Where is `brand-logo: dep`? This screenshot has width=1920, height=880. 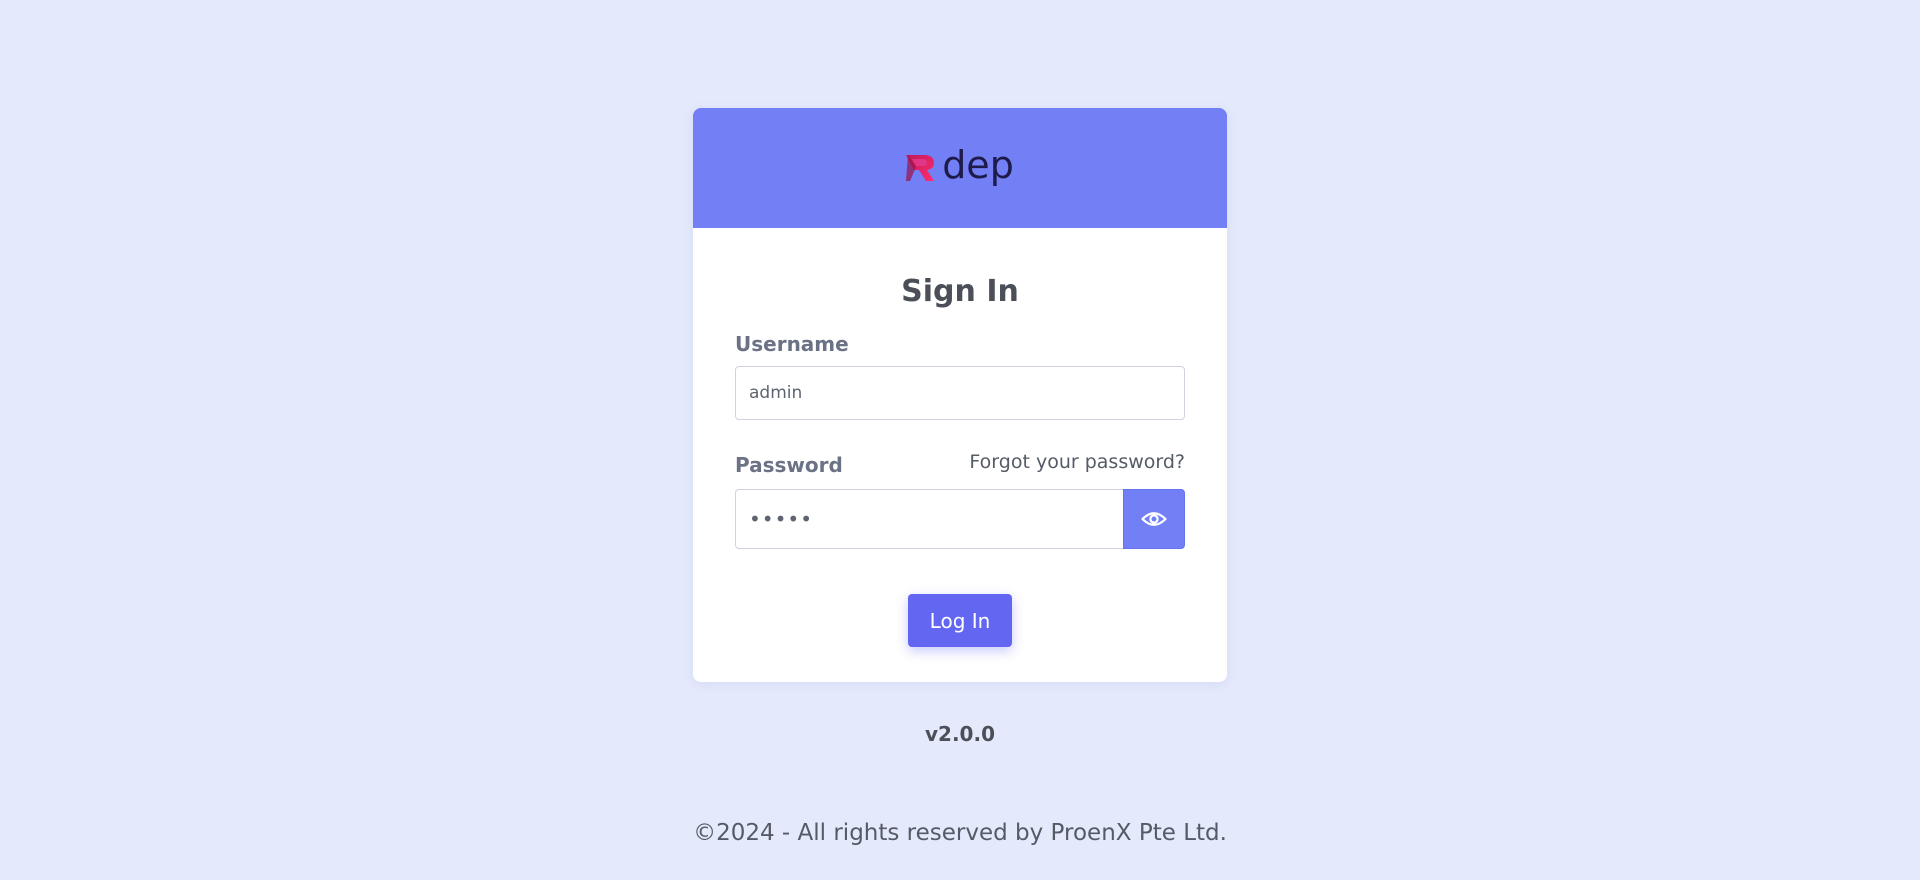 brand-logo: dep is located at coordinates (960, 165).